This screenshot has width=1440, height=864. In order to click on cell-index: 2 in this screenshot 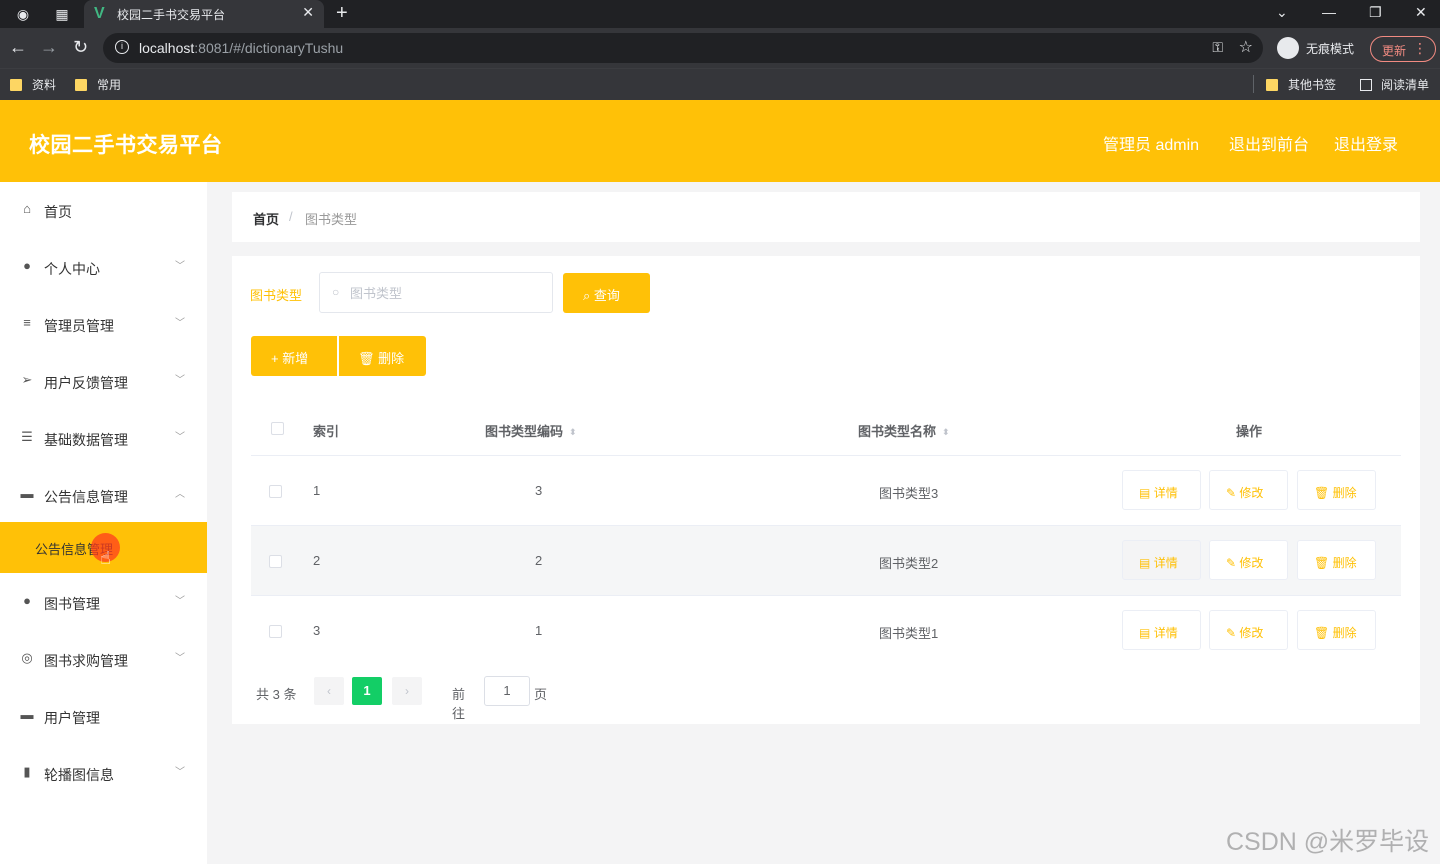, I will do `click(317, 560)`.